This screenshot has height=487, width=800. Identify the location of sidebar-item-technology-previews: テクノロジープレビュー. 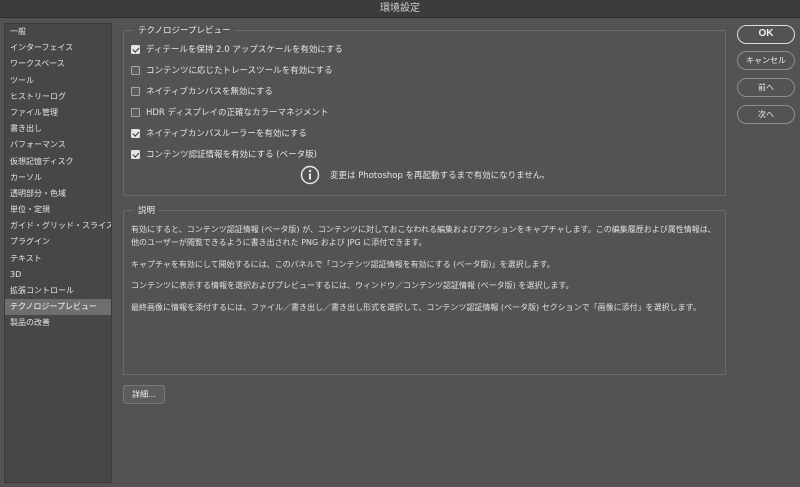
(58, 307).